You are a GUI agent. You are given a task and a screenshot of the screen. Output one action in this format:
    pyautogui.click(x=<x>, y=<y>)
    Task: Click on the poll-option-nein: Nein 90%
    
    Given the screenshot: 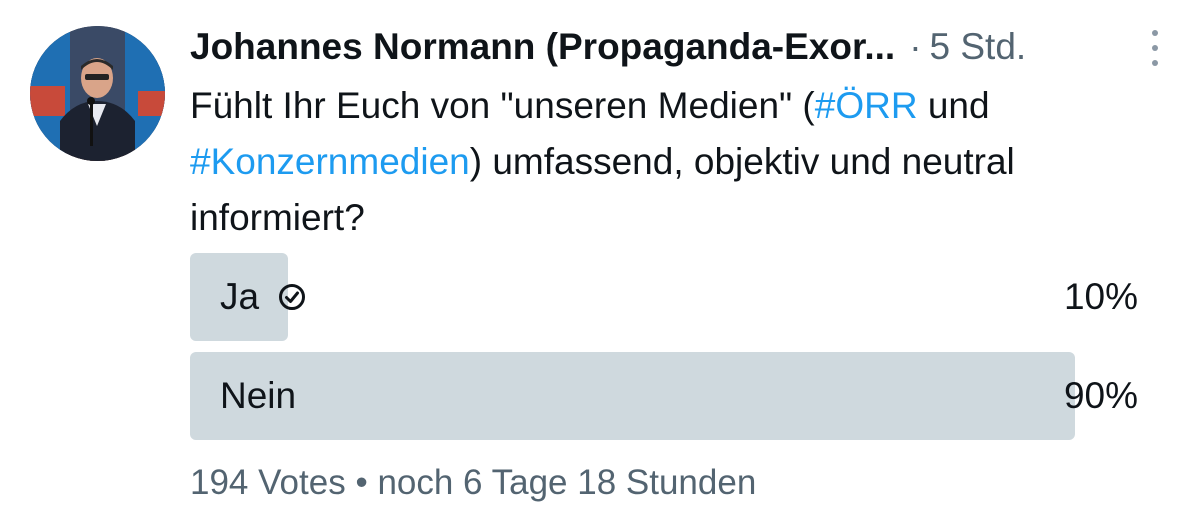 What is the action you would take?
    pyautogui.click(x=665, y=396)
    